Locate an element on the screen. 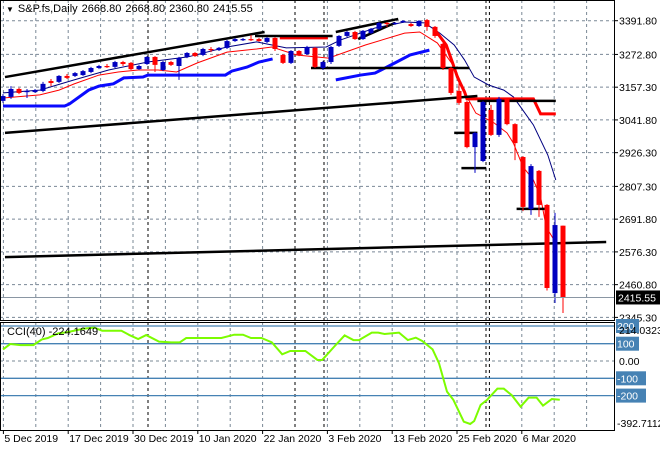 This screenshot has height=450, width=660. price-axis-label: 2576.30 is located at coordinates (638, 253).